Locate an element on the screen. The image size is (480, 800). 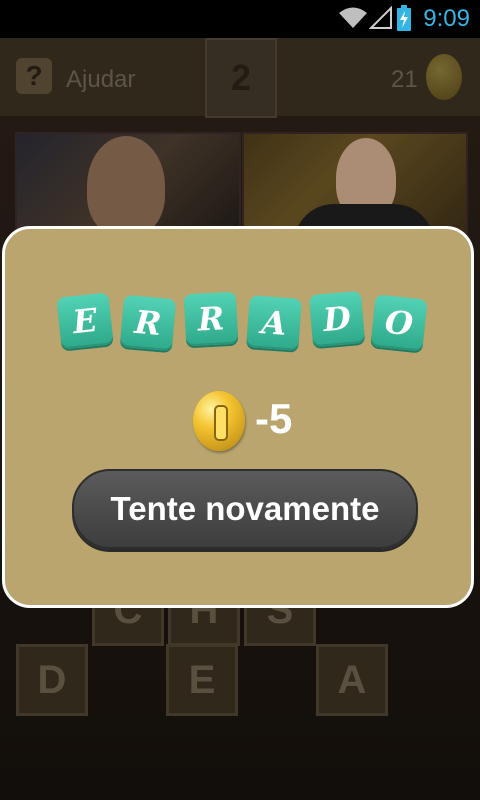
battery-icon is located at coordinates (404, 18).